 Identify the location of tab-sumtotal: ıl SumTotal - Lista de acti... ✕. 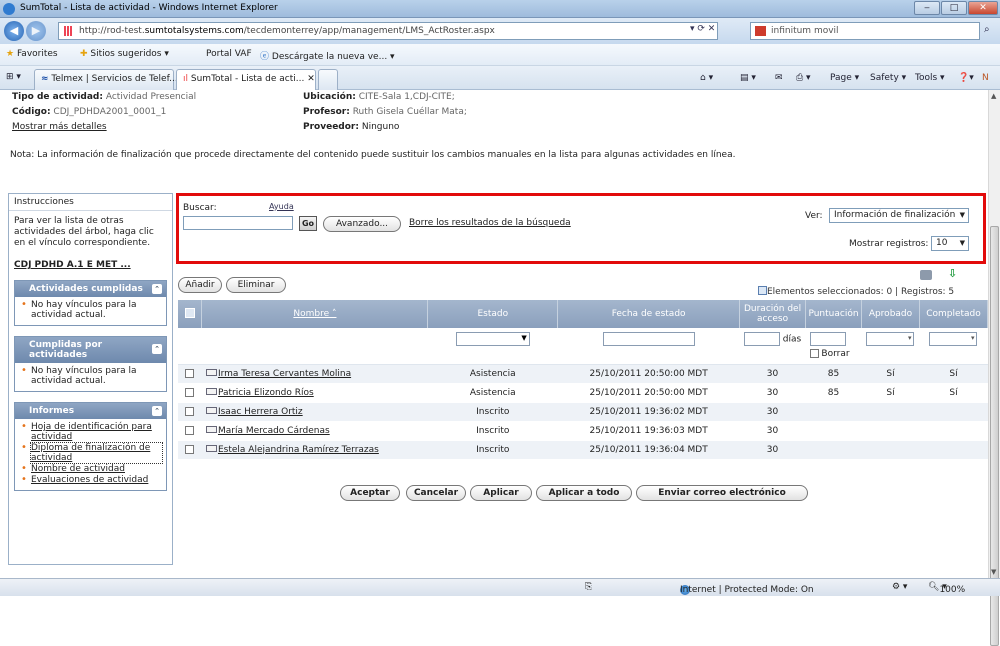
(246, 79).